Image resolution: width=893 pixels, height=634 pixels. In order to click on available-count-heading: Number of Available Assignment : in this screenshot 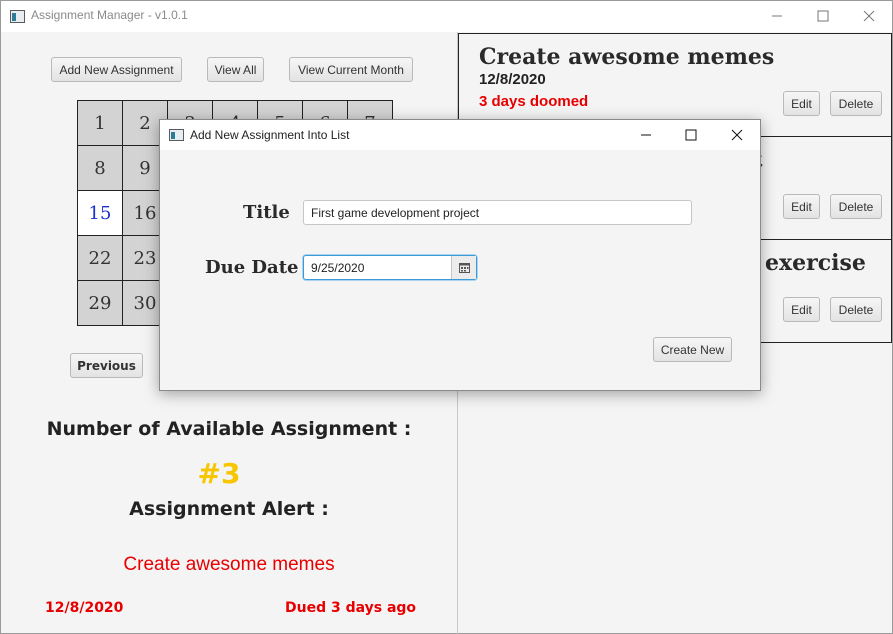, I will do `click(229, 429)`.